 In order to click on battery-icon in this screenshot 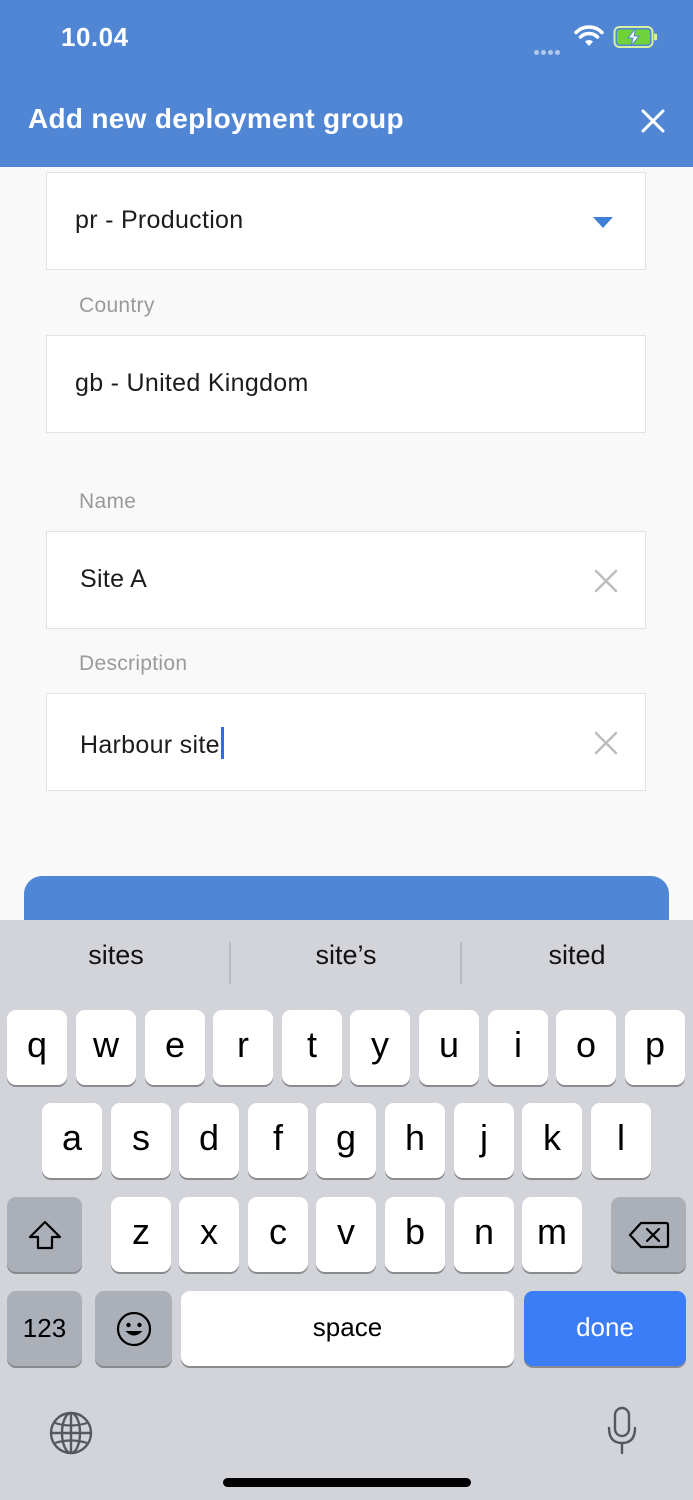, I will do `click(635, 37)`.